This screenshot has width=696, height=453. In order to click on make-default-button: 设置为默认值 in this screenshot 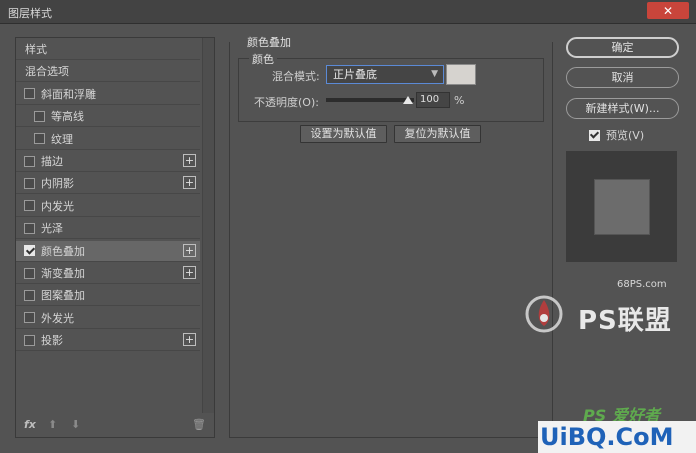, I will do `click(343, 134)`.